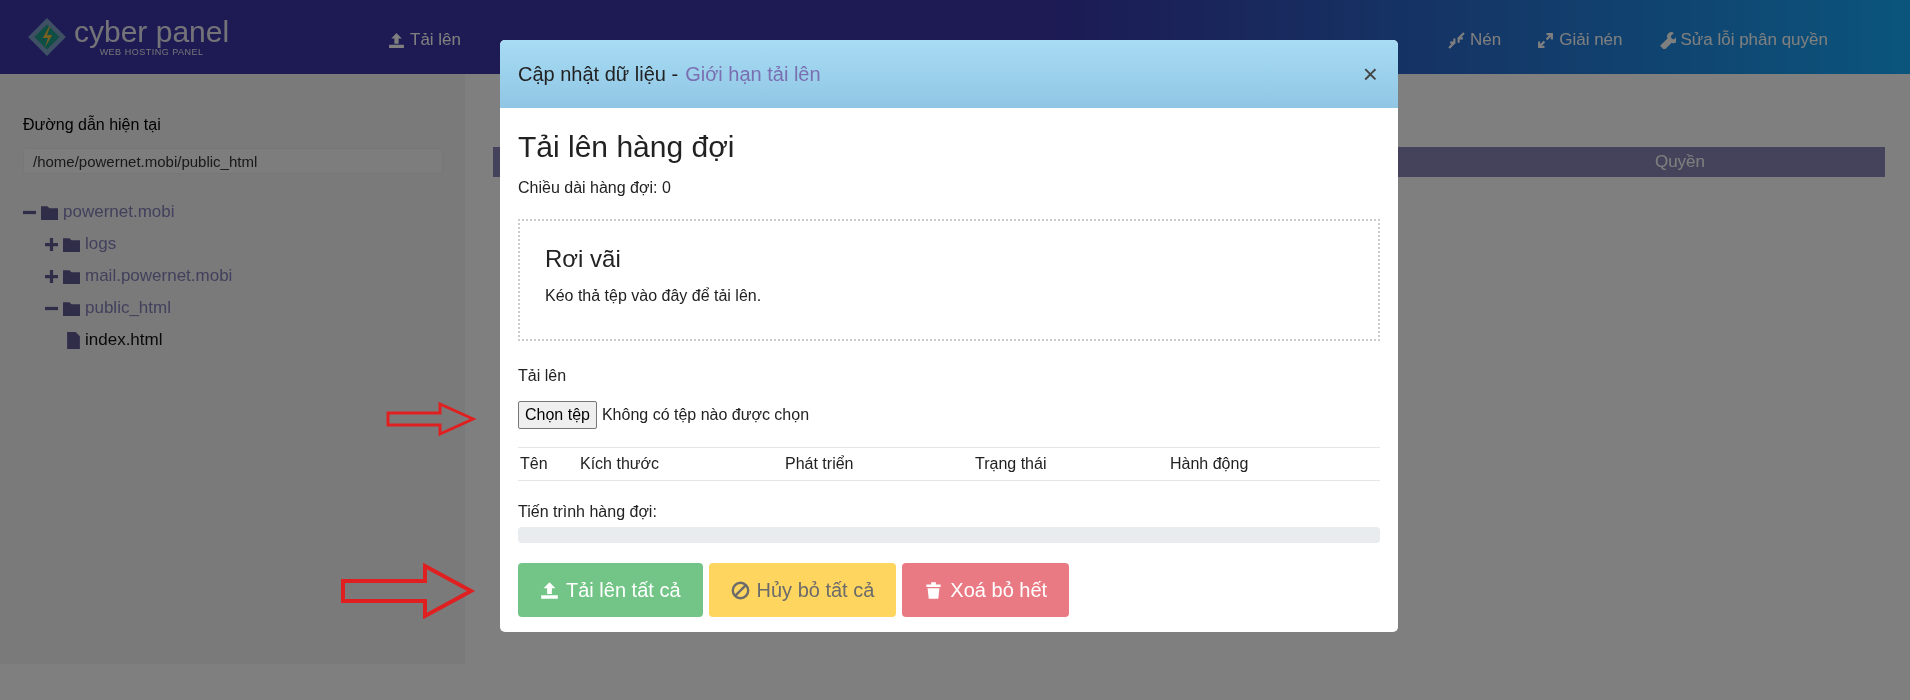 Image resolution: width=1910 pixels, height=700 pixels. What do you see at coordinates (151, 52) in the screenshot?
I see `logo-tagline: WEB HOSTING PANEL` at bounding box center [151, 52].